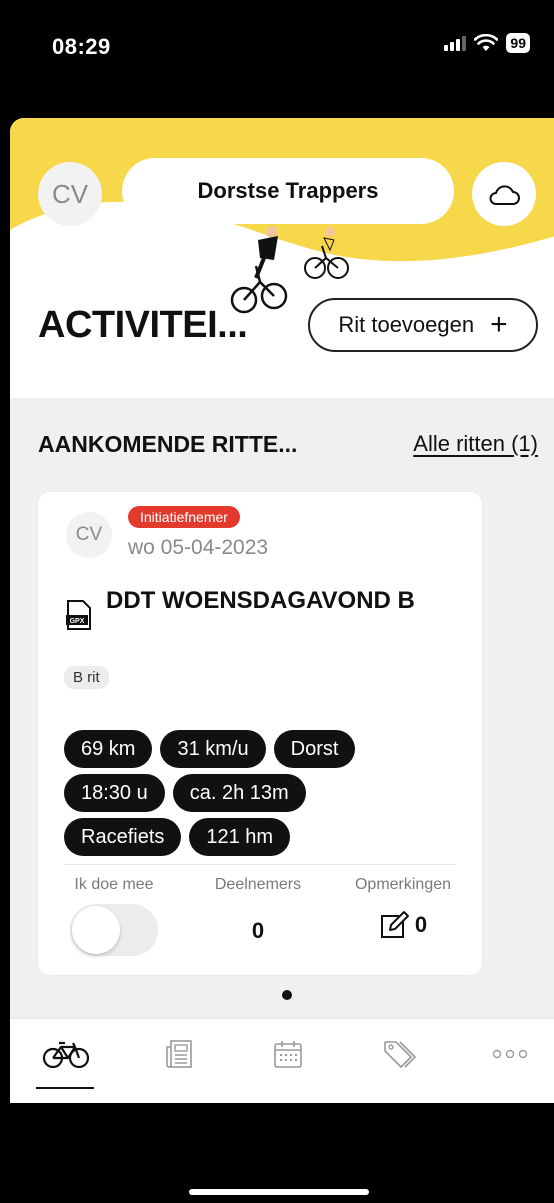 This screenshot has width=554, height=1203. I want to click on organizer-avatar: CV, so click(89, 535).